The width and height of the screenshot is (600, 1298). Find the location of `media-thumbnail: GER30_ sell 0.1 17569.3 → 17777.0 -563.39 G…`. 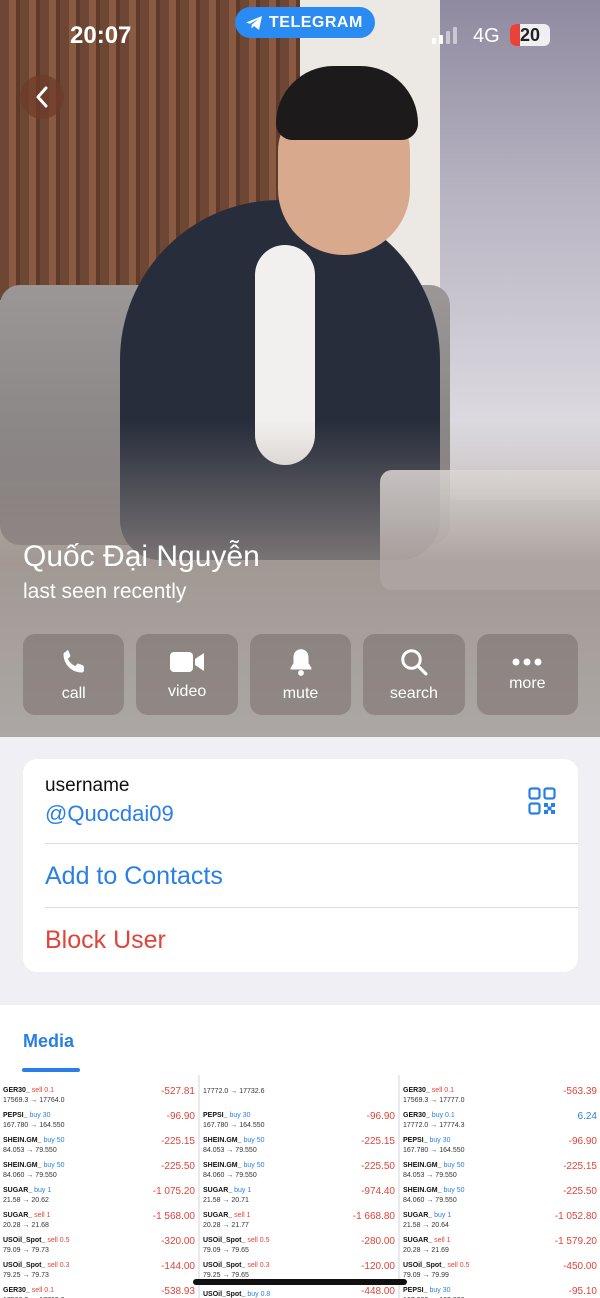

media-thumbnail: GER30_ sell 0.1 17569.3 → 17777.0 -563.39 G… is located at coordinates (500, 1186).